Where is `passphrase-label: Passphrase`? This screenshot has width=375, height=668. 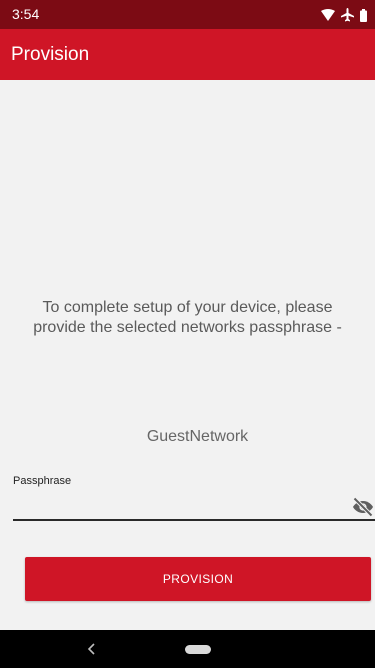
passphrase-label: Passphrase is located at coordinates (42, 481).